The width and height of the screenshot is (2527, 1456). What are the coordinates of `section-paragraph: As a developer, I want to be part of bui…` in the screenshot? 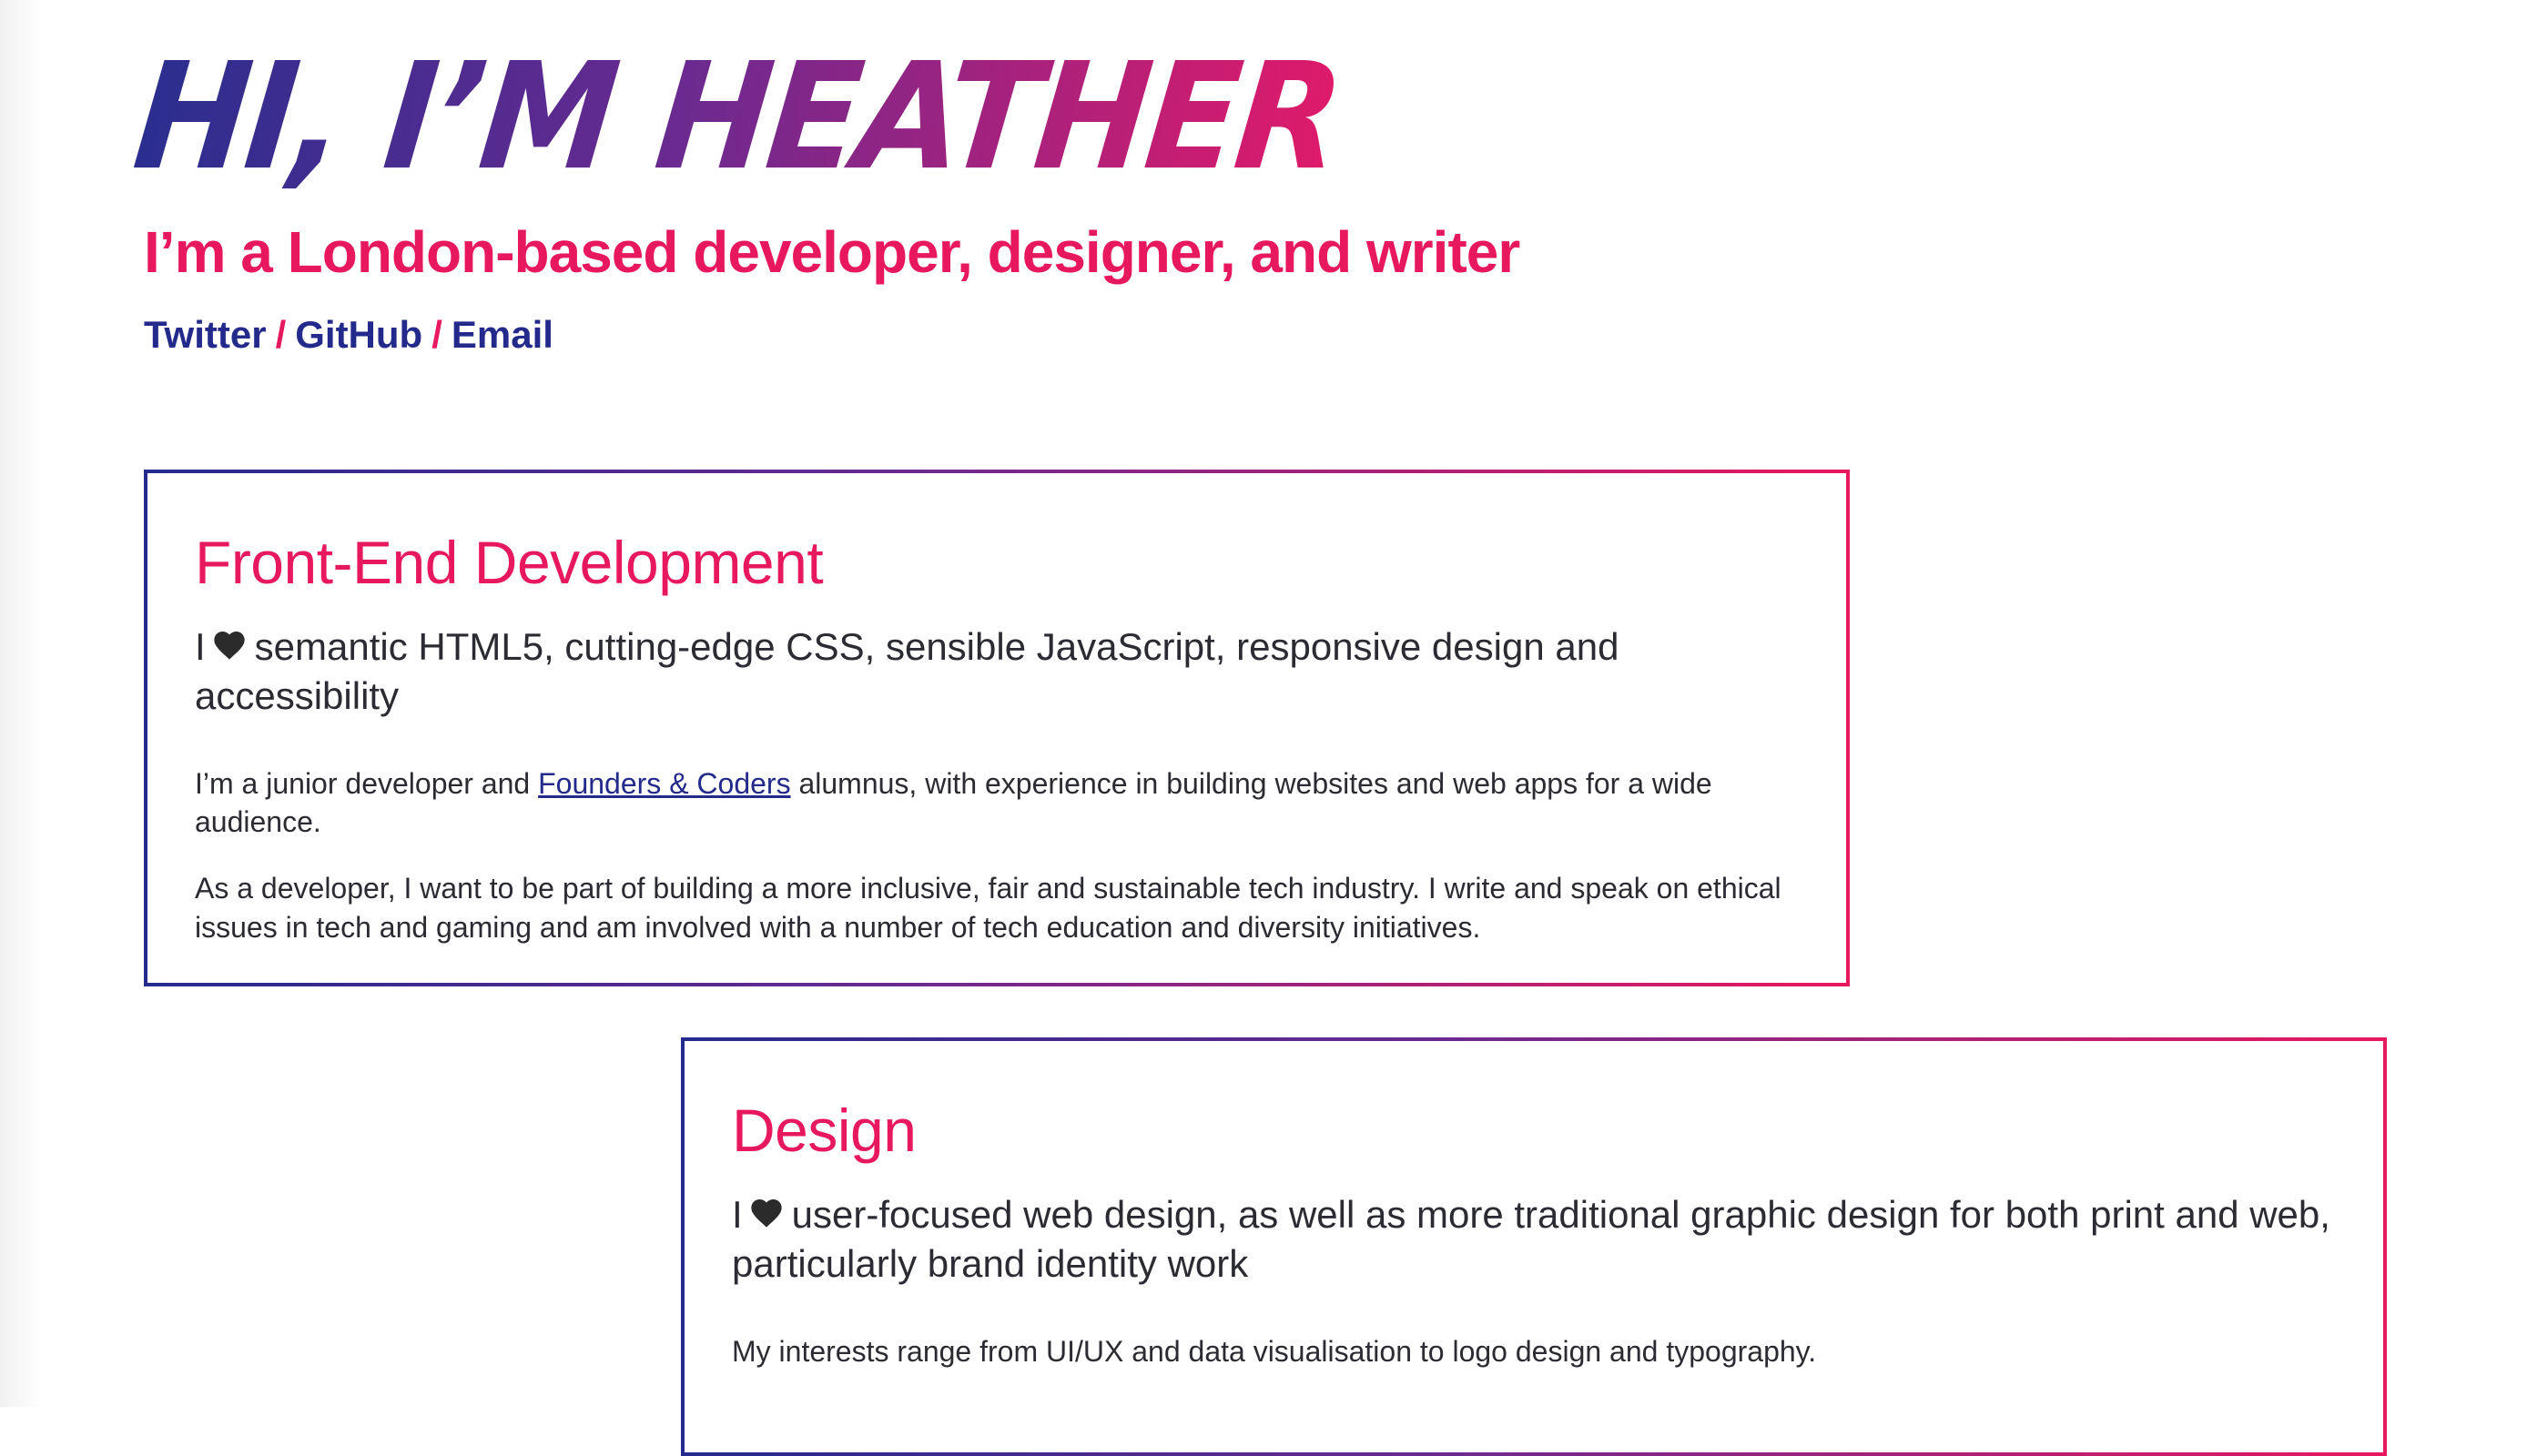 It's located at (988, 909).